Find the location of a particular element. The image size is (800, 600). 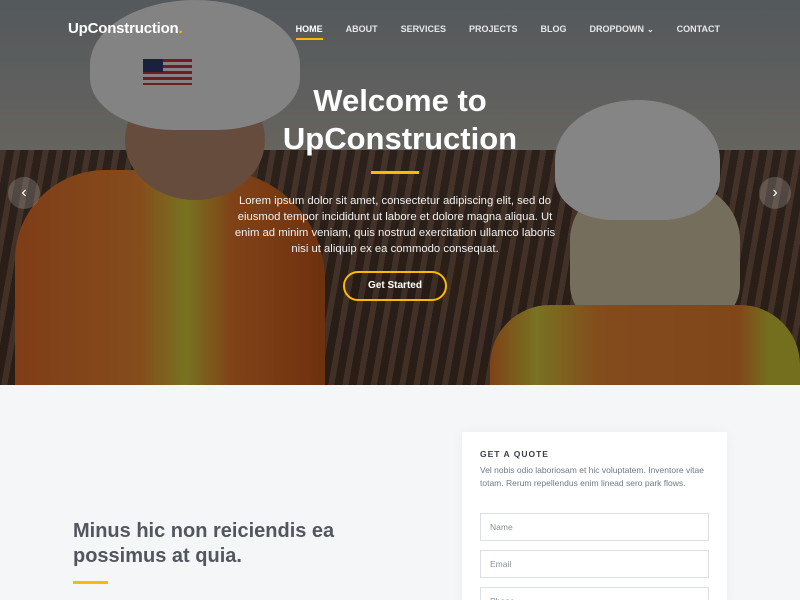

logo-text: UpConstruction is located at coordinates (123, 28).